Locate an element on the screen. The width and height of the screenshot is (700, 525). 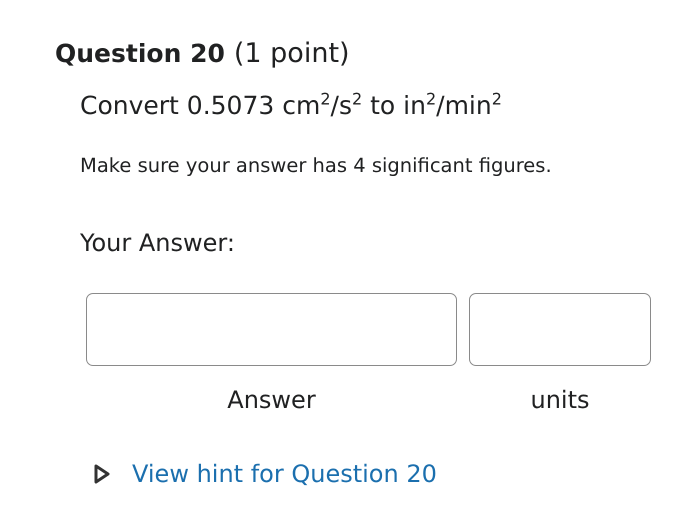
field-label: Answer is located at coordinates (271, 400).